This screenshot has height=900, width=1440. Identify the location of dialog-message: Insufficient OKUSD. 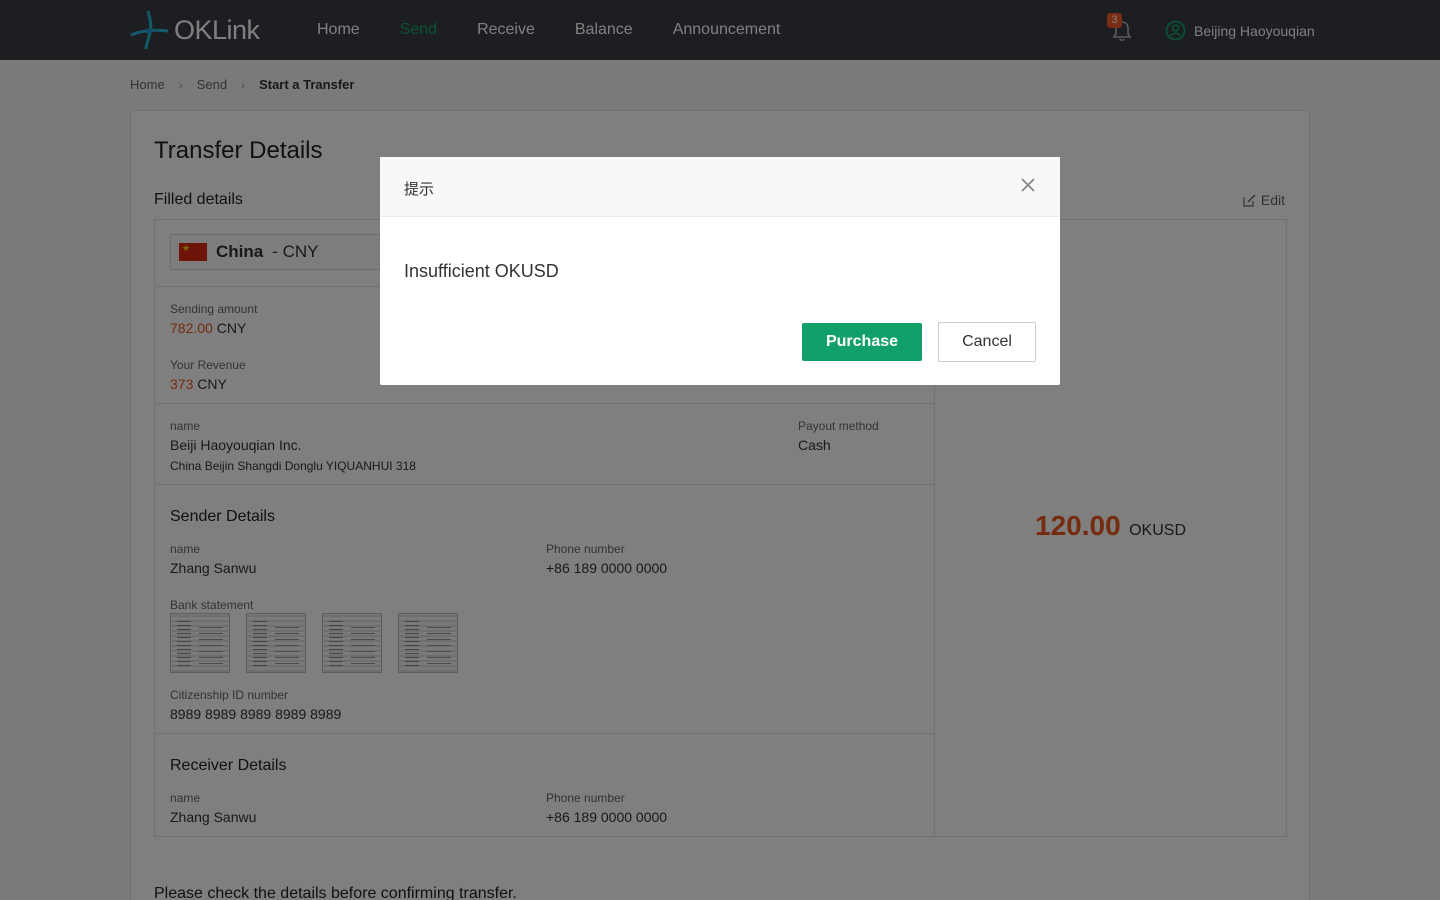
(481, 271).